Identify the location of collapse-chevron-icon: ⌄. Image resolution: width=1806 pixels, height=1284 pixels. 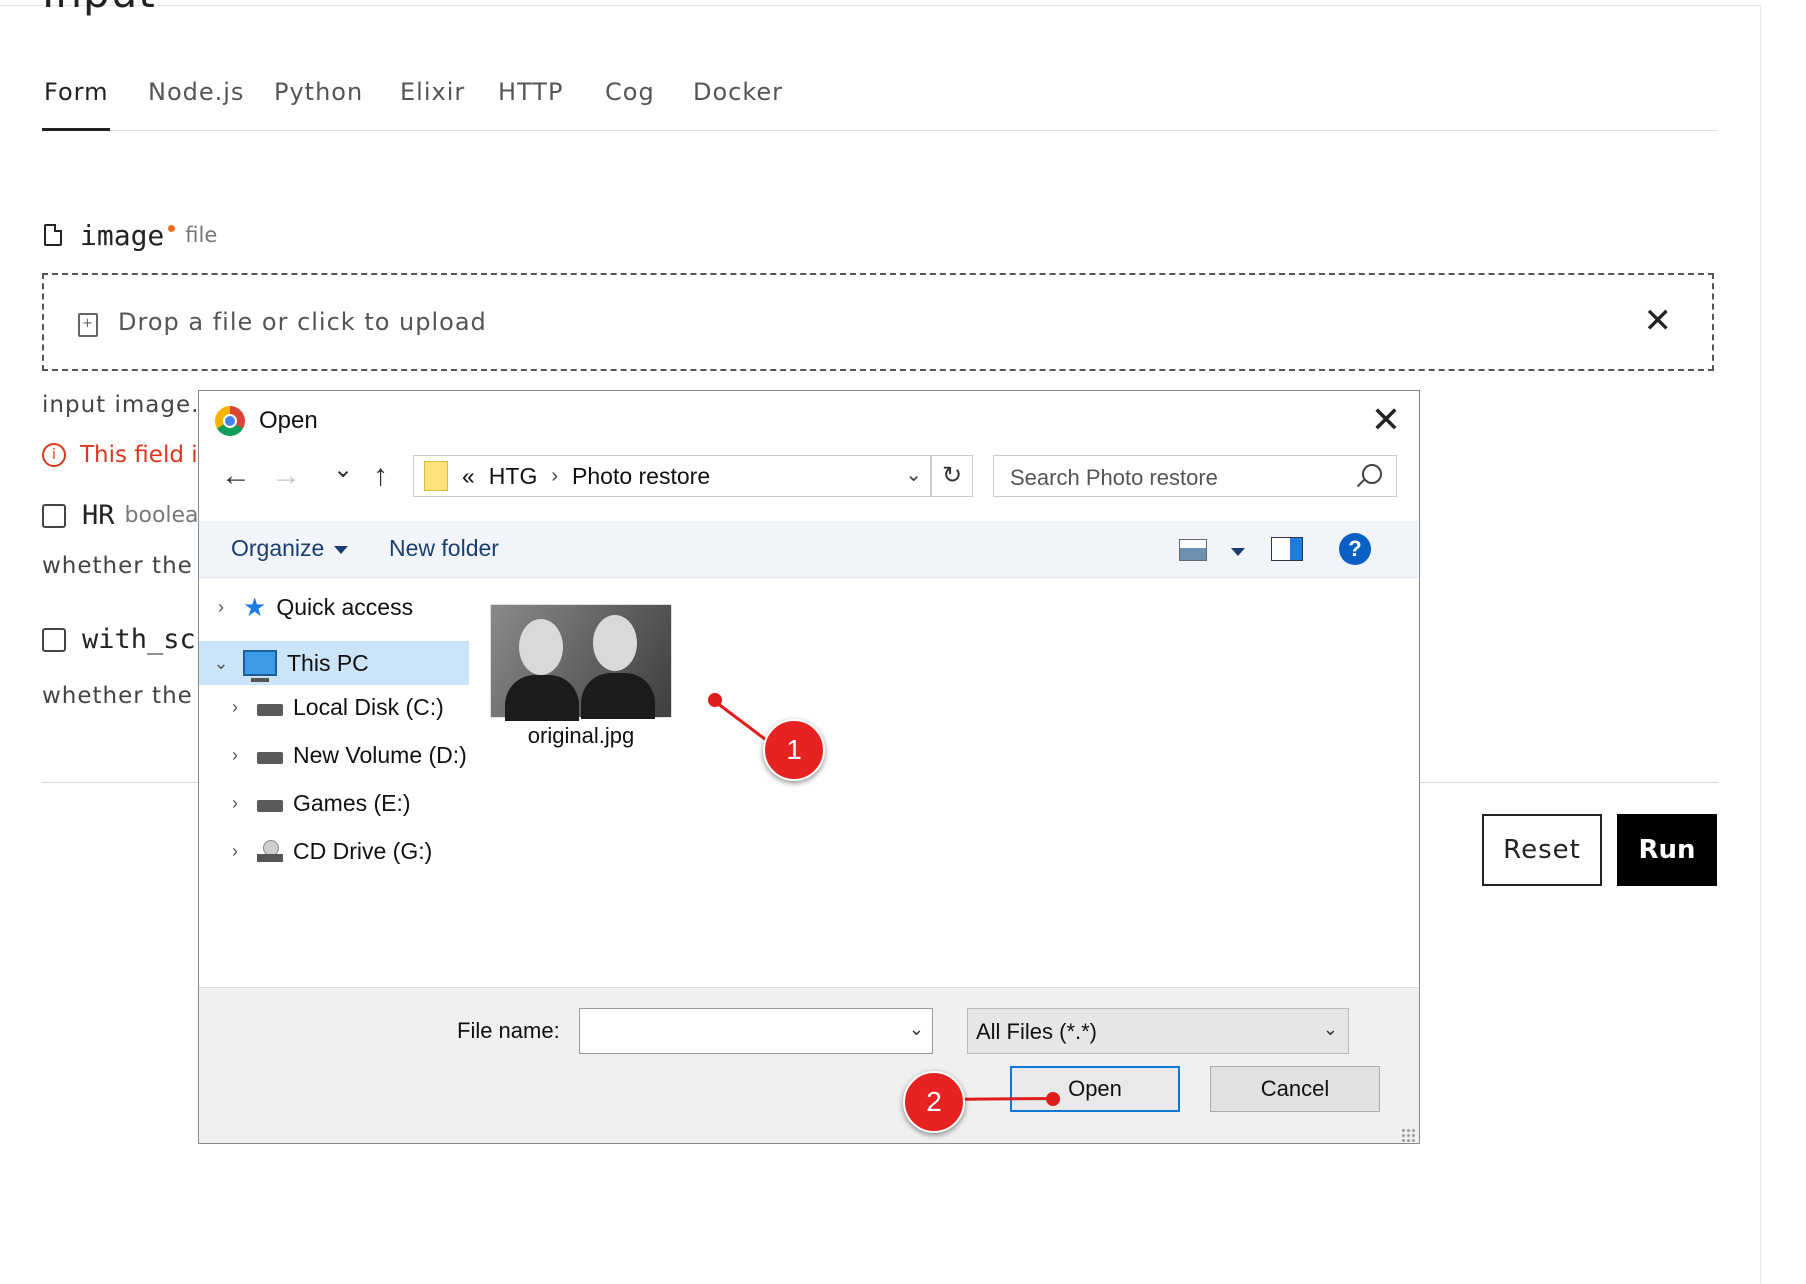
(221, 663).